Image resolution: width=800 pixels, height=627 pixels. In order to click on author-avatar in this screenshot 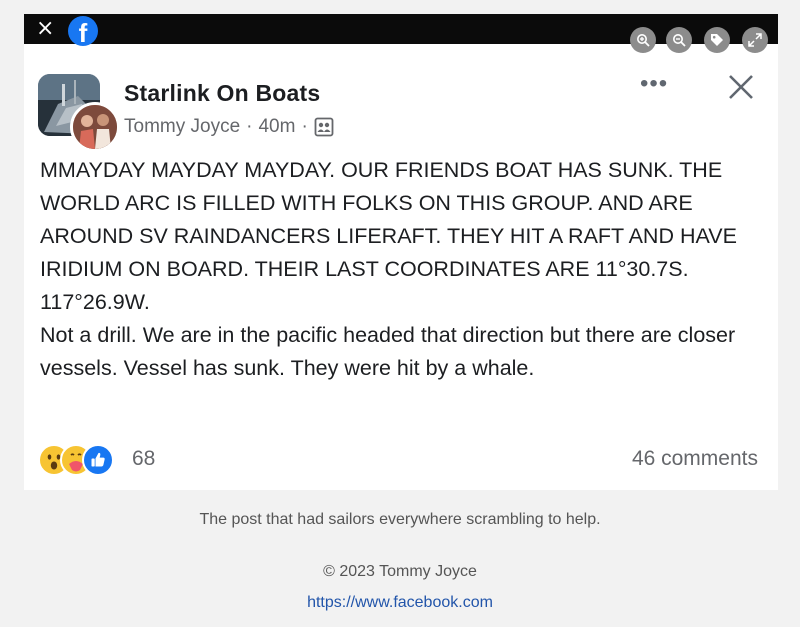, I will do `click(95, 127)`.